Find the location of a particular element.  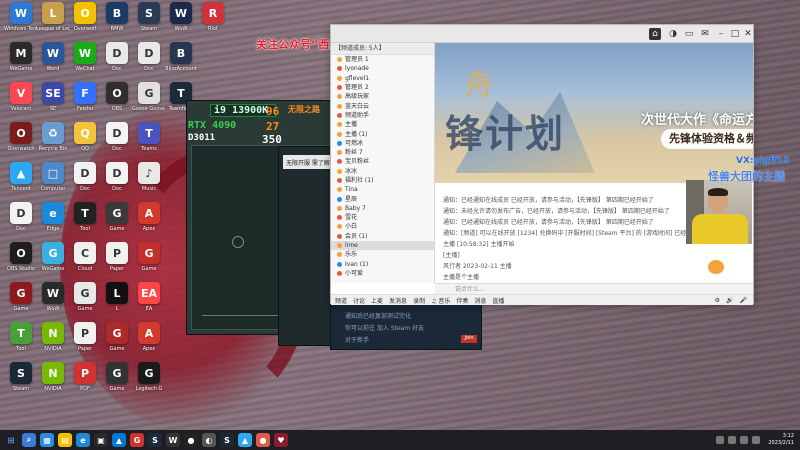

steam-notification: 通知后已经复部测试完化 你可以前往 加入 Steam 好友 对于新手 Join is located at coordinates (406, 325).